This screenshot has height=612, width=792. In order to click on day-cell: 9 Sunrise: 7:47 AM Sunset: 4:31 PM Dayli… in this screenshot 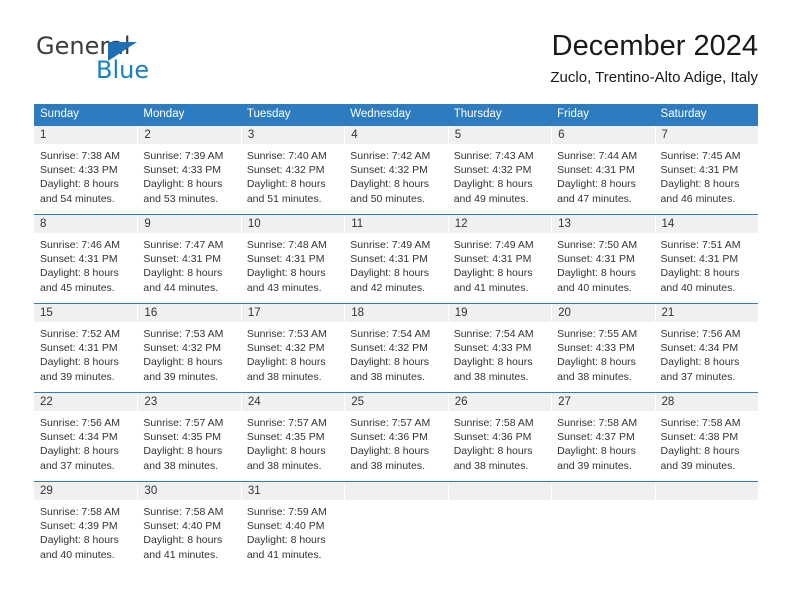, I will do `click(189, 259)`.